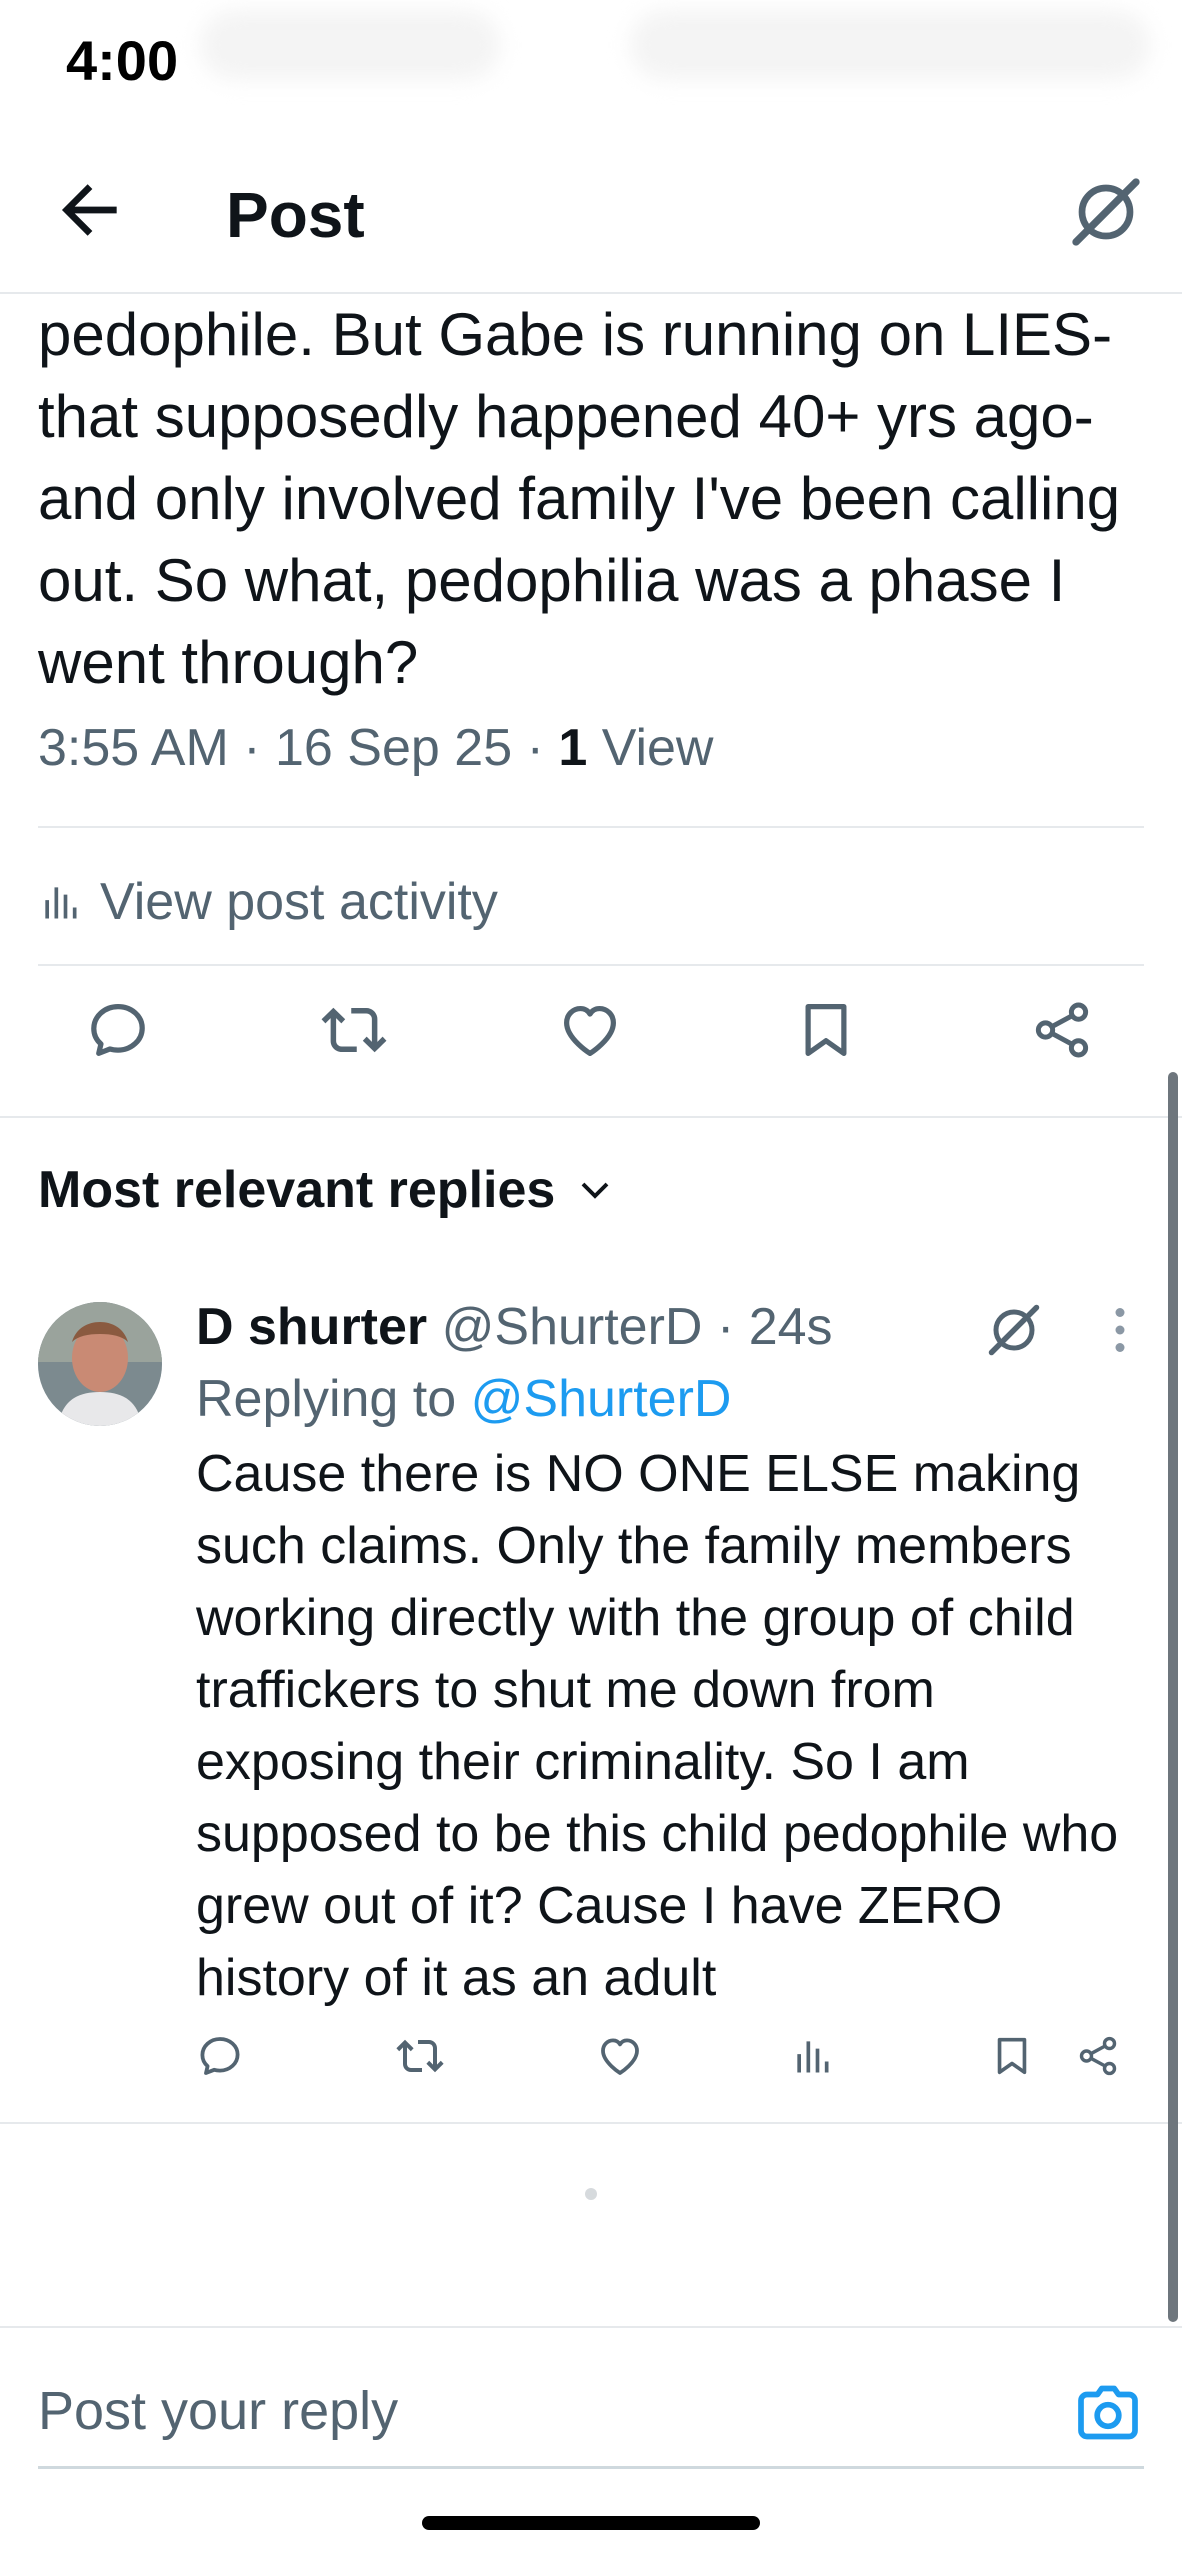 The image size is (1182, 2560). I want to click on reply-button, so click(118, 1030).